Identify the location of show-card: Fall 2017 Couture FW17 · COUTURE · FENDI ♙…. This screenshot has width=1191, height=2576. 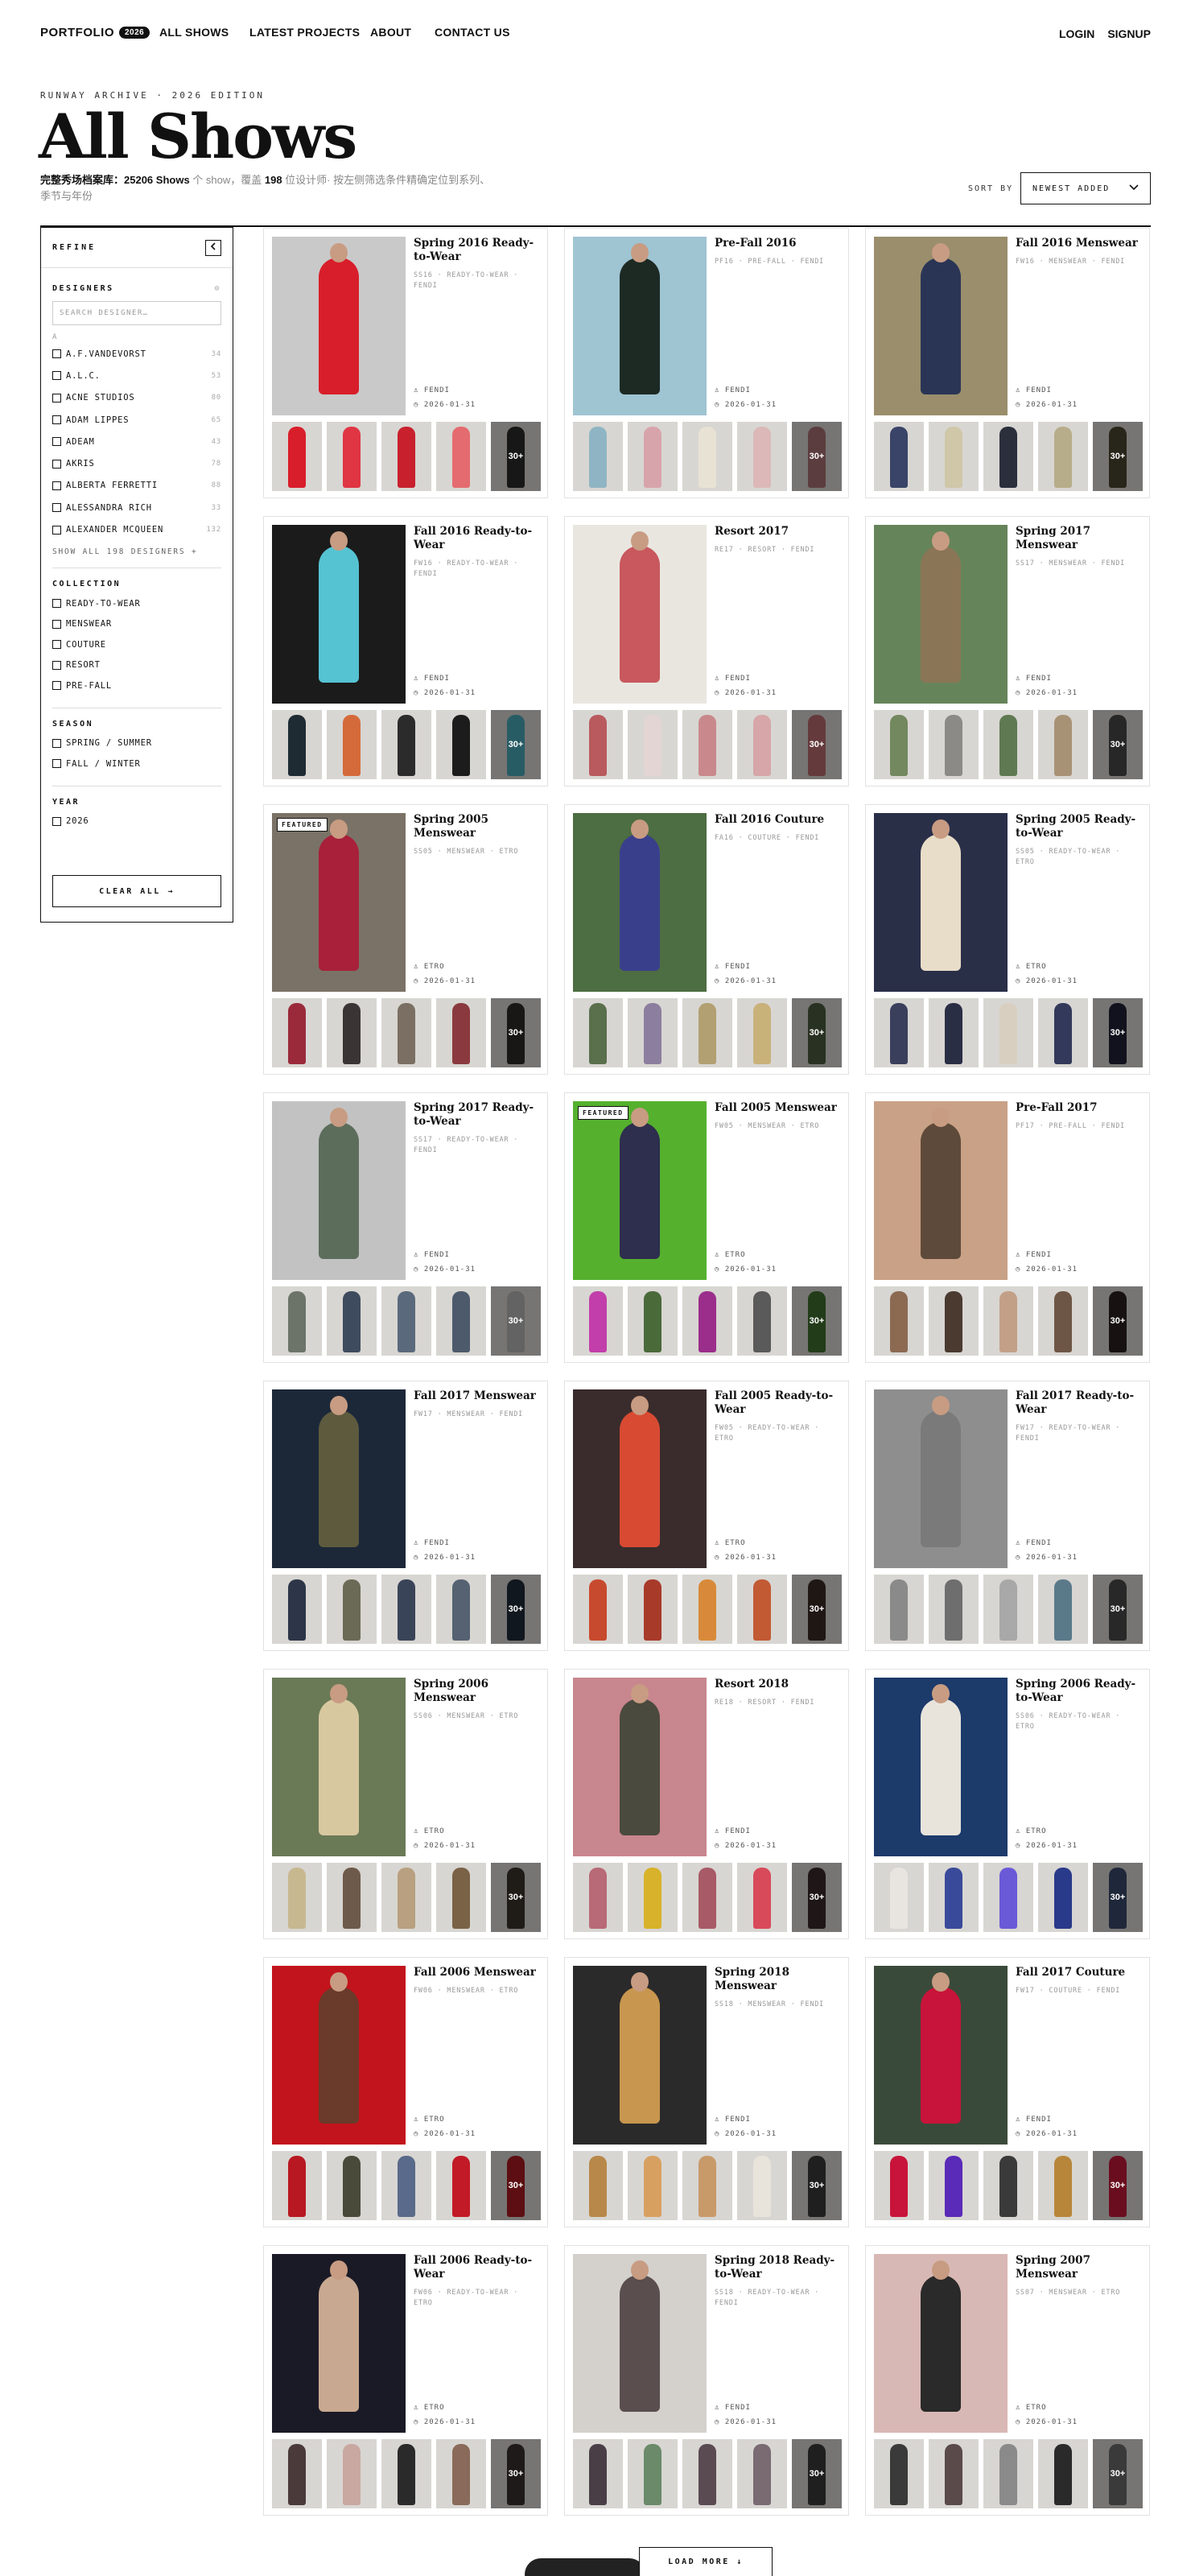
(1008, 2092).